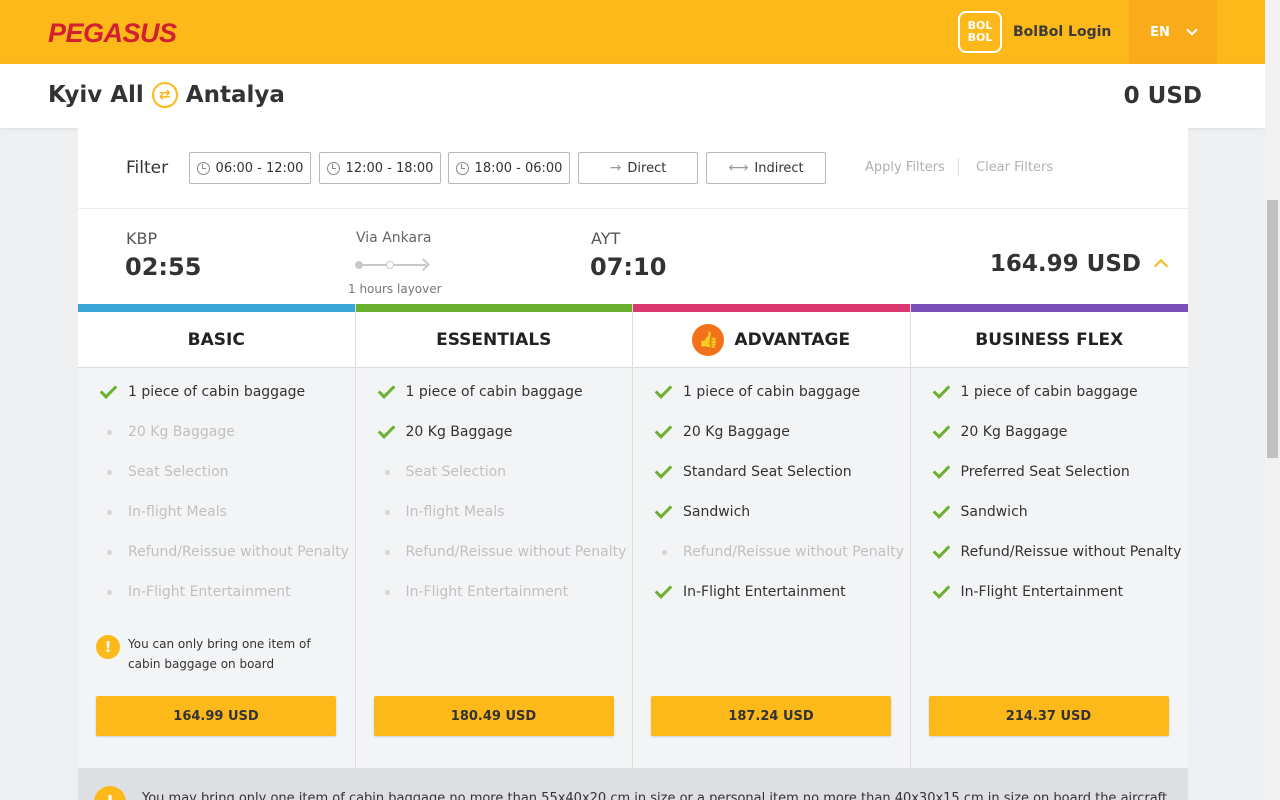 This screenshot has width=1280, height=800. What do you see at coordinates (958, 167) in the screenshot?
I see `divider` at bounding box center [958, 167].